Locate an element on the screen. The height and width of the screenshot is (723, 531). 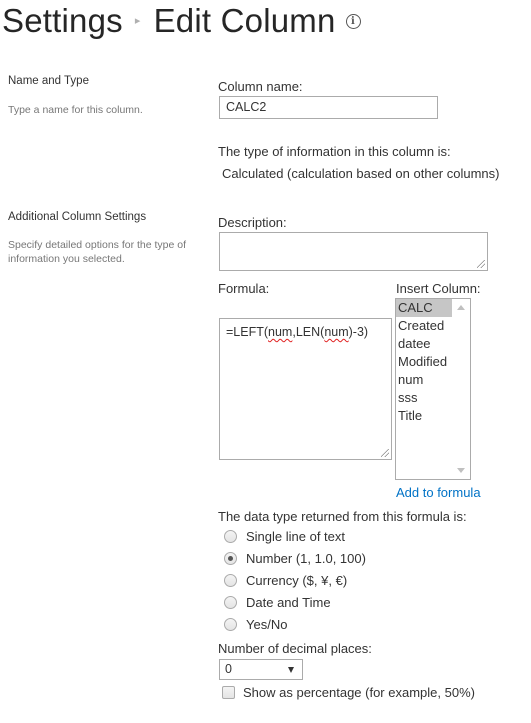
description-label: Description: is located at coordinates (252, 222).